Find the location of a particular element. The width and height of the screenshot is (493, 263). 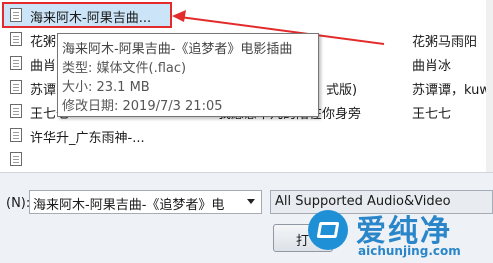

dropdown-arrow-icon is located at coordinates (251, 201).